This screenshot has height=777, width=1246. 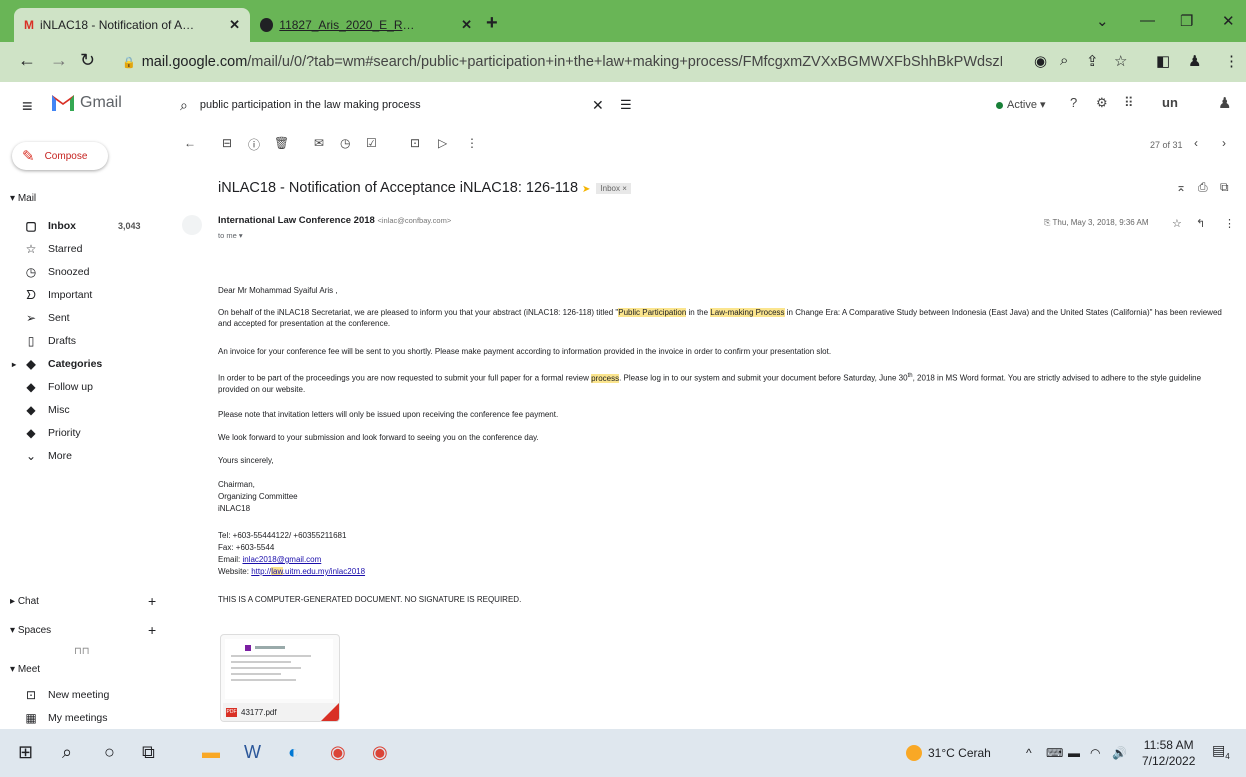 What do you see at coordinates (1029, 753) in the screenshot?
I see `tray-overflow-icon: ^` at bounding box center [1029, 753].